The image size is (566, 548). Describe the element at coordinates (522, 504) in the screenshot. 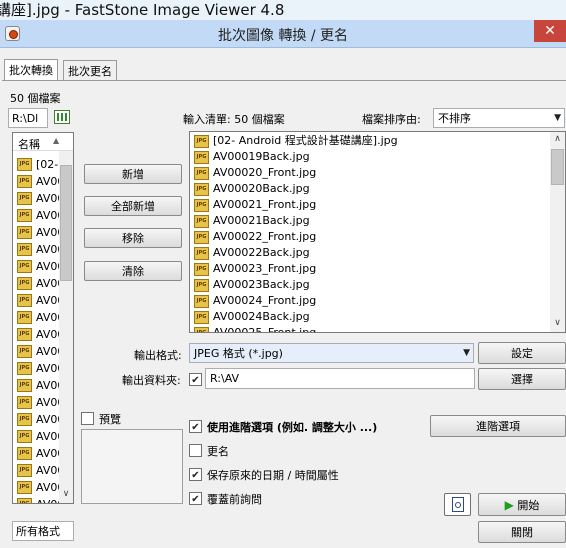

I see `start-button: ▶ 開始` at that location.